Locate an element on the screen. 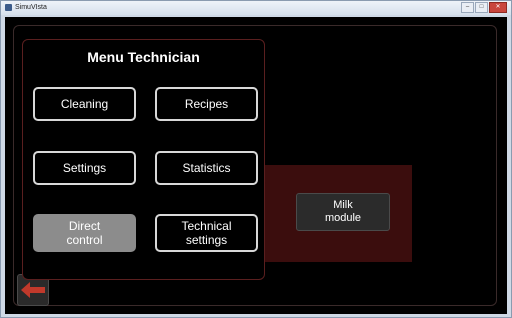 This screenshot has height=318, width=512. menu-title: Menu Technician is located at coordinates (143, 57).